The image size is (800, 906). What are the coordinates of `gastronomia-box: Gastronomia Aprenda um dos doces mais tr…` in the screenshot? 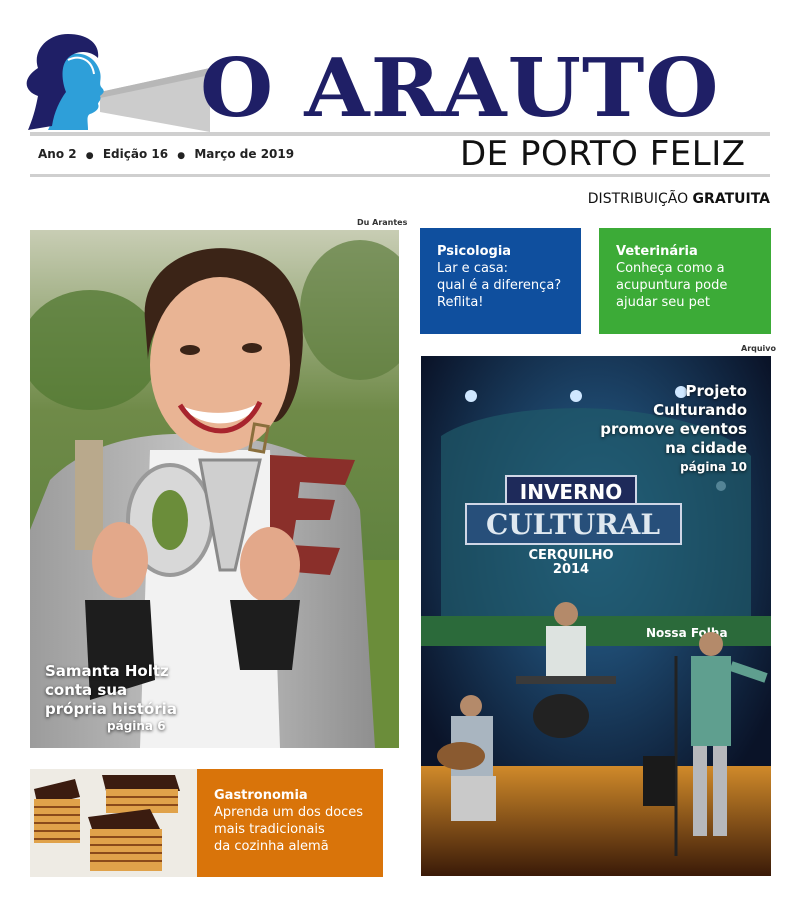 It's located at (290, 823).